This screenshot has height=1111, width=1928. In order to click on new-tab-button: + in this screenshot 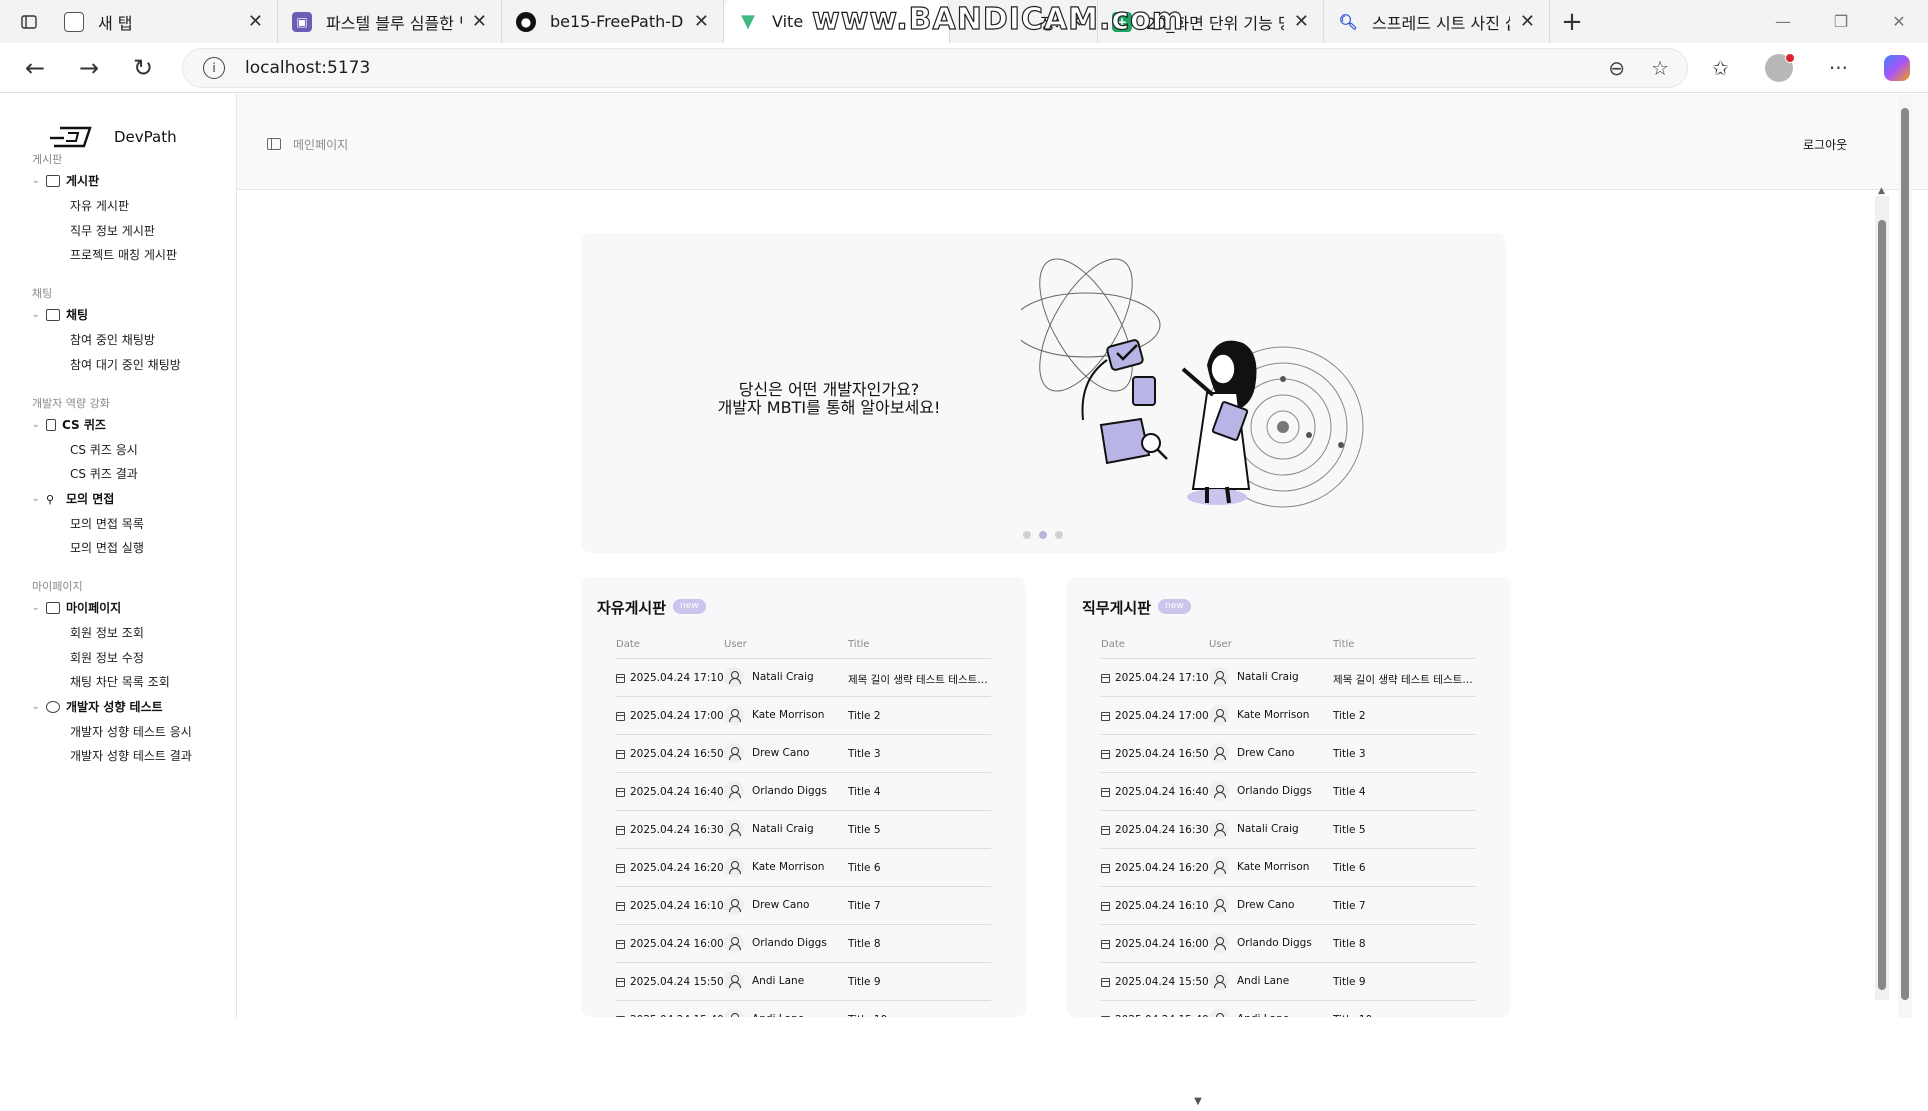, I will do `click(1572, 22)`.